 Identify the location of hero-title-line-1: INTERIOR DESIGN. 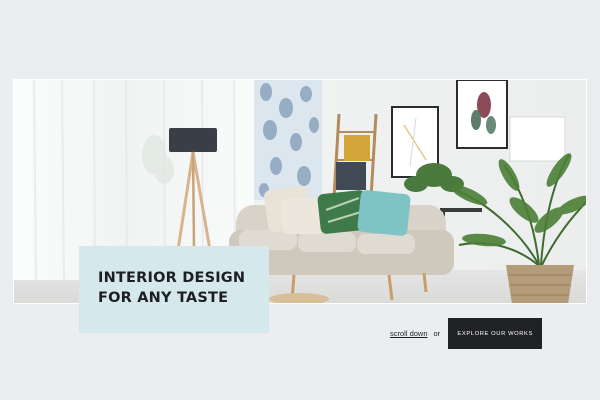
(172, 278).